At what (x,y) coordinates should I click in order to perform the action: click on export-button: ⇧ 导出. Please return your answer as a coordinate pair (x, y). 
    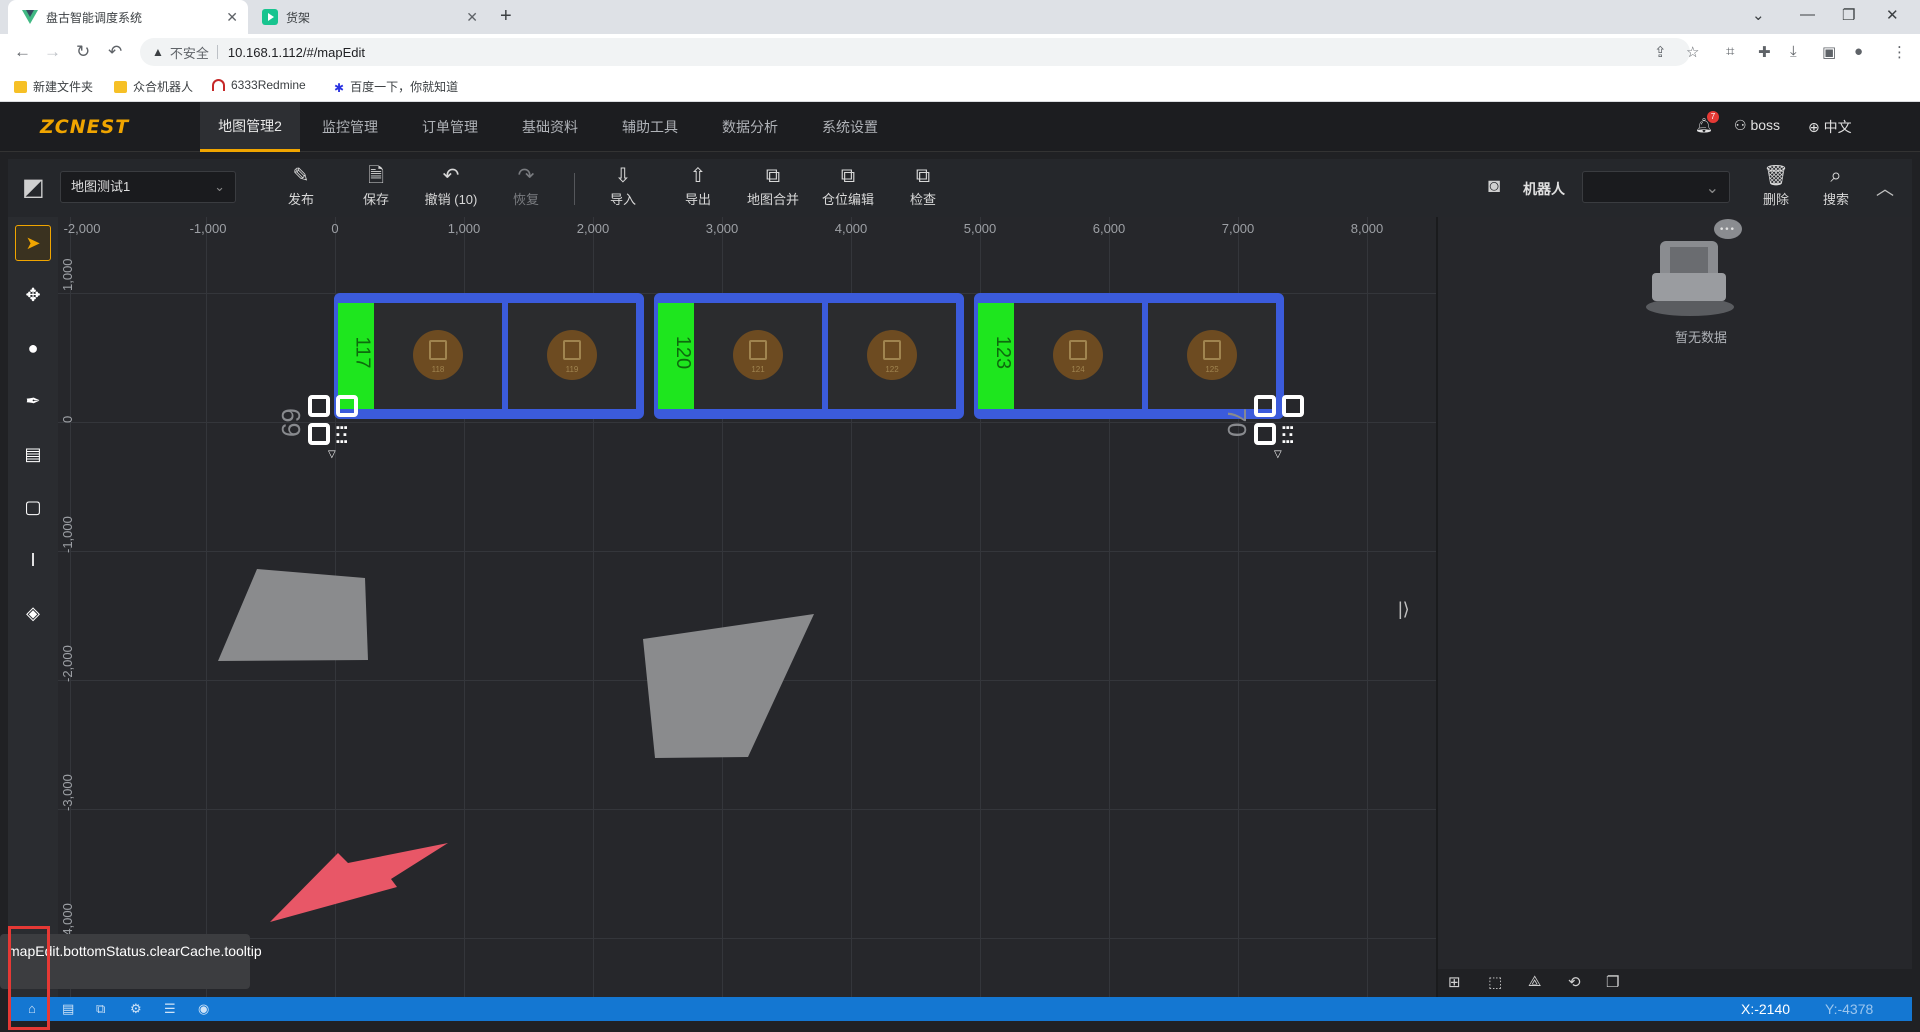
    Looking at the image, I should click on (698, 185).